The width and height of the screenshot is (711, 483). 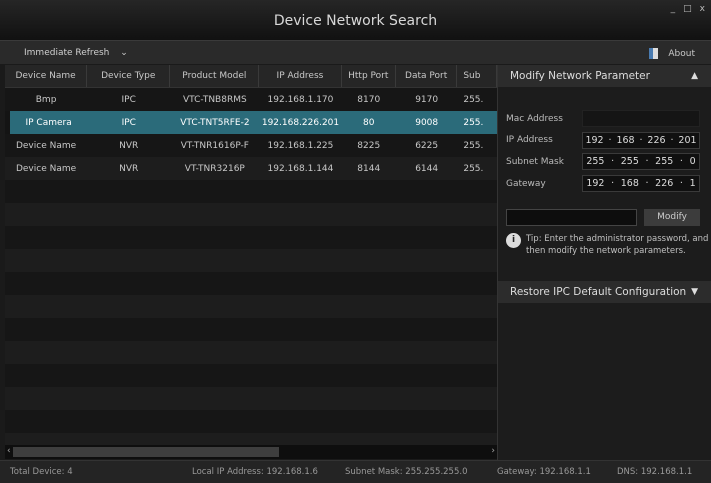 I want to click on col-product-model: Product Model, so click(x=215, y=76).